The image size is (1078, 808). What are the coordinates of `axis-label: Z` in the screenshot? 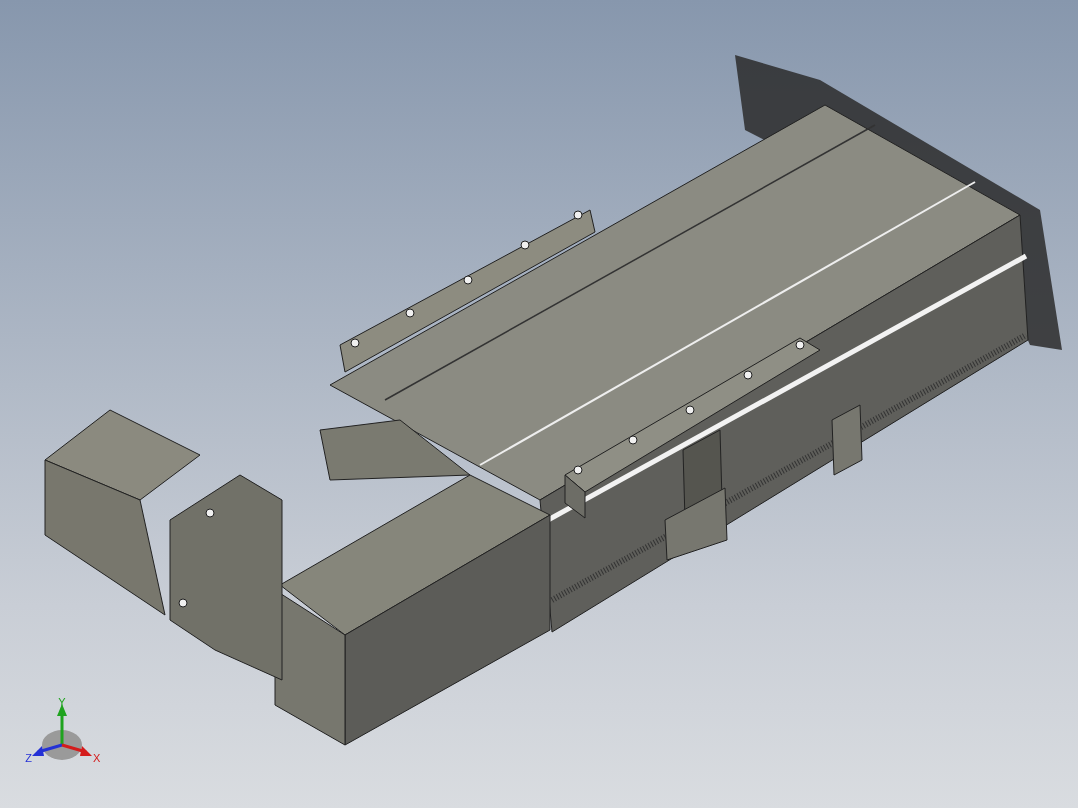 It's located at (28, 758).